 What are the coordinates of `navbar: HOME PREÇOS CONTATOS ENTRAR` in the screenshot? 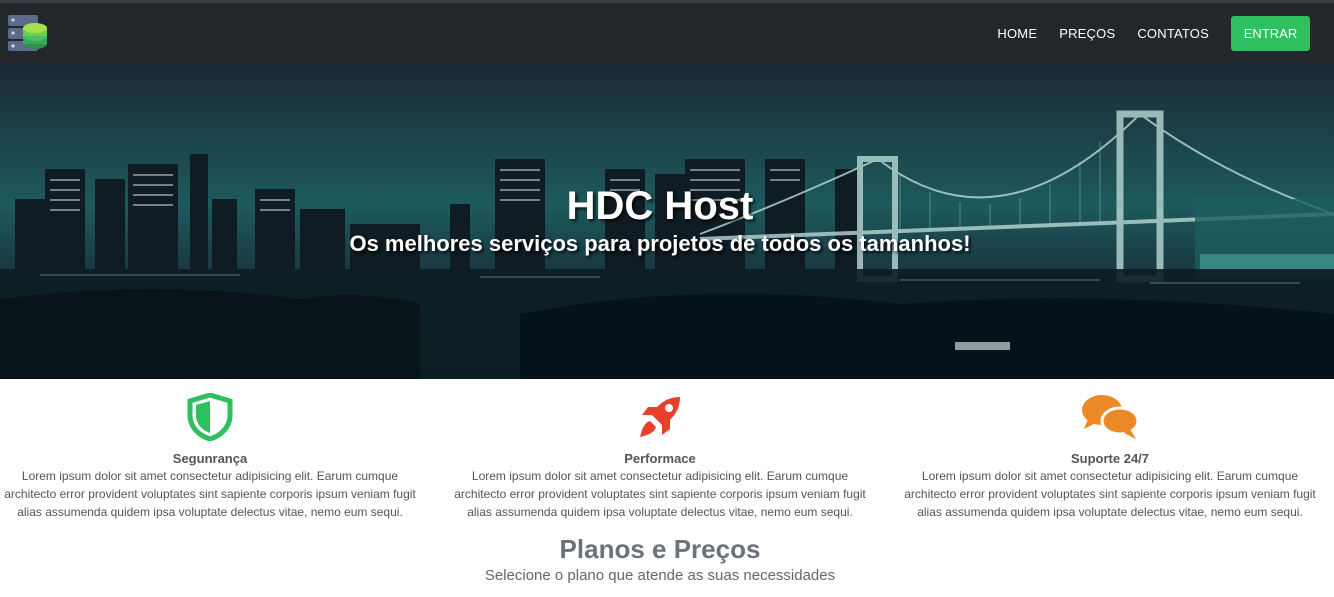 It's located at (667, 33).